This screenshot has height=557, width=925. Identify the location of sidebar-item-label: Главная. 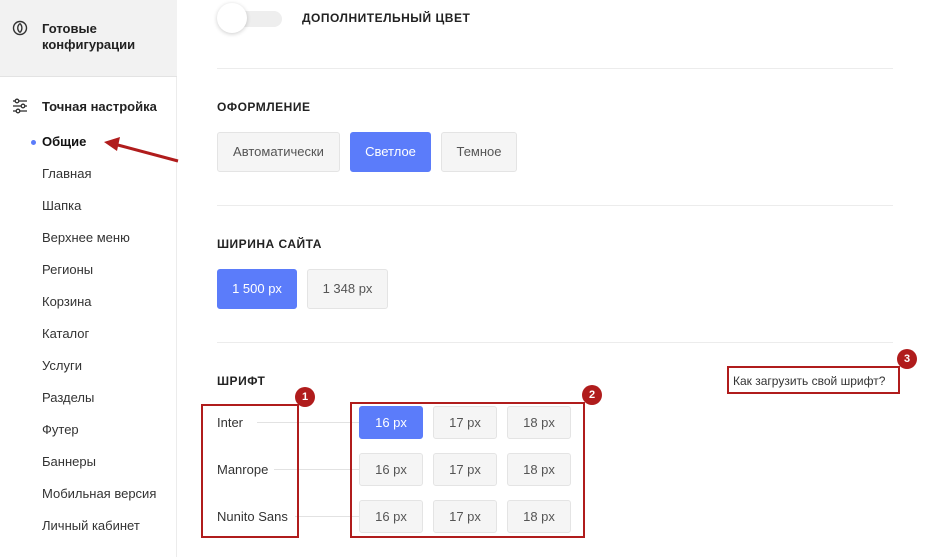
(67, 173).